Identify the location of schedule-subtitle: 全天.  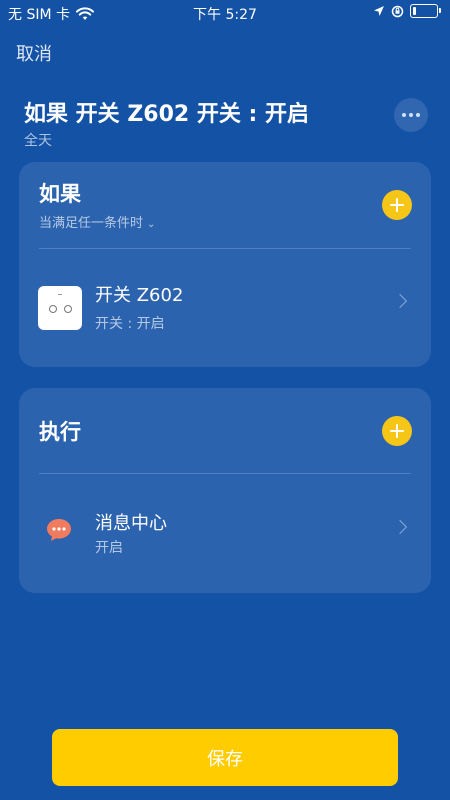
(38, 140).